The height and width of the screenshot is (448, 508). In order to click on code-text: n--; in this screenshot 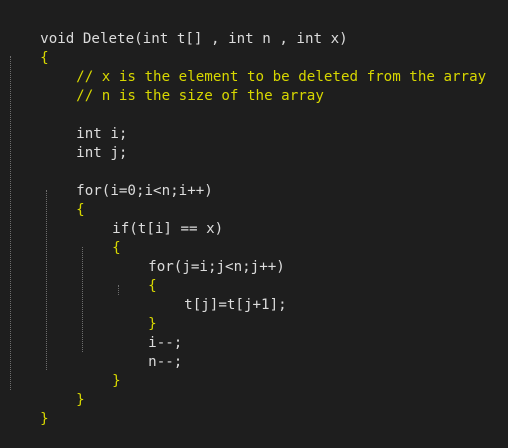, I will do `click(165, 362)`.